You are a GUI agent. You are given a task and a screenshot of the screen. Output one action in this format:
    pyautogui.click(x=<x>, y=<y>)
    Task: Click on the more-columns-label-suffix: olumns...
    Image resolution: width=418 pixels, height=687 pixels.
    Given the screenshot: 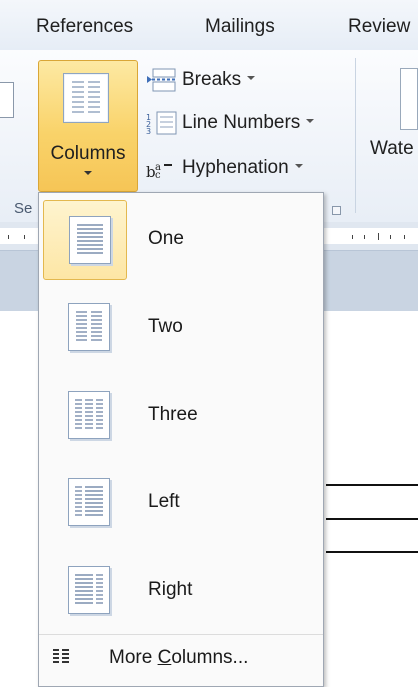 What is the action you would take?
    pyautogui.click(x=210, y=657)
    